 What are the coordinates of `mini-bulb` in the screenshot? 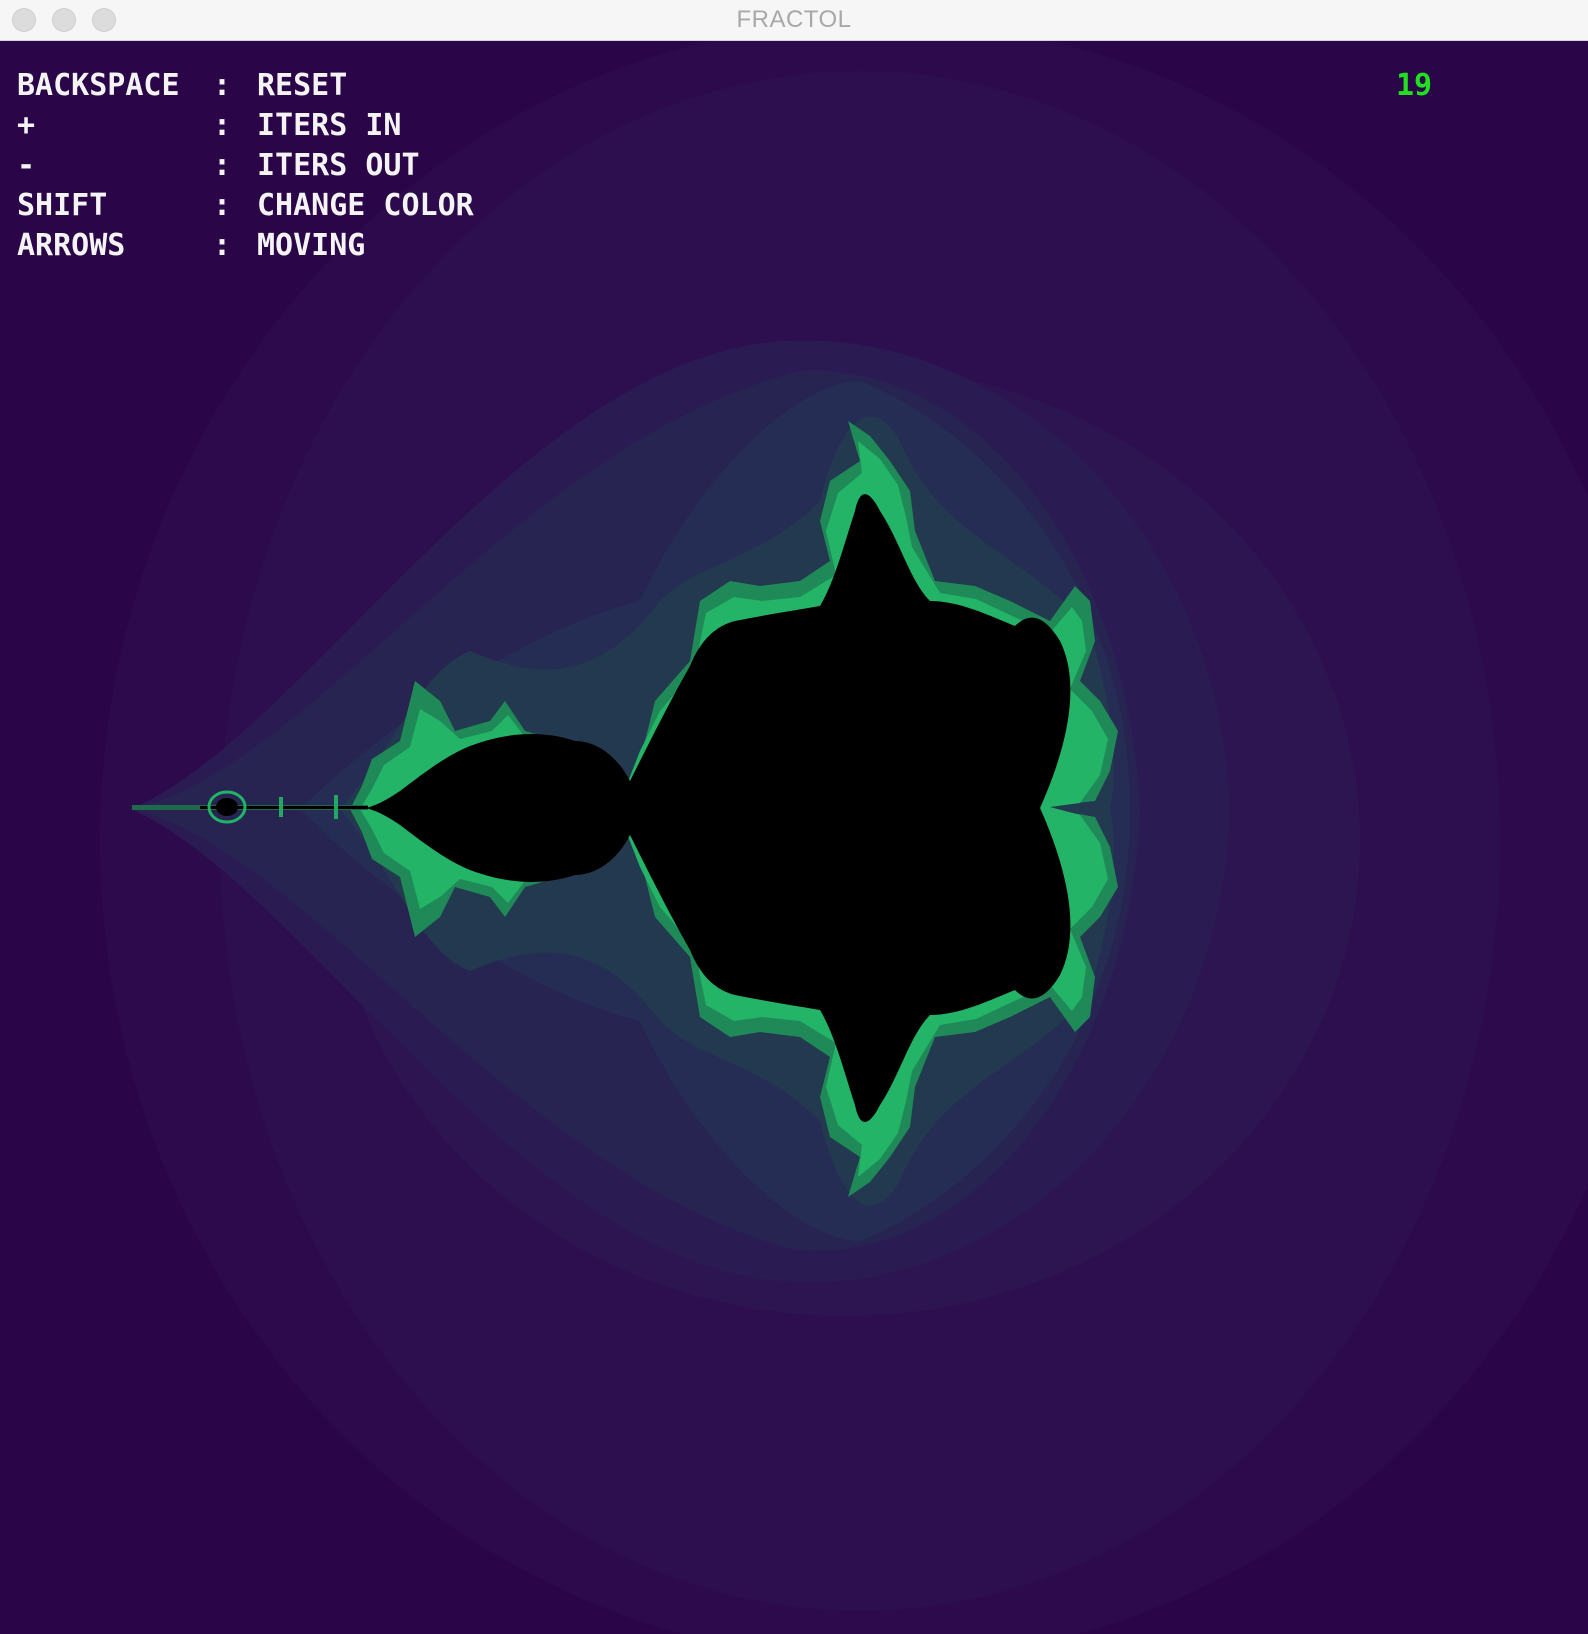 It's located at (227, 807).